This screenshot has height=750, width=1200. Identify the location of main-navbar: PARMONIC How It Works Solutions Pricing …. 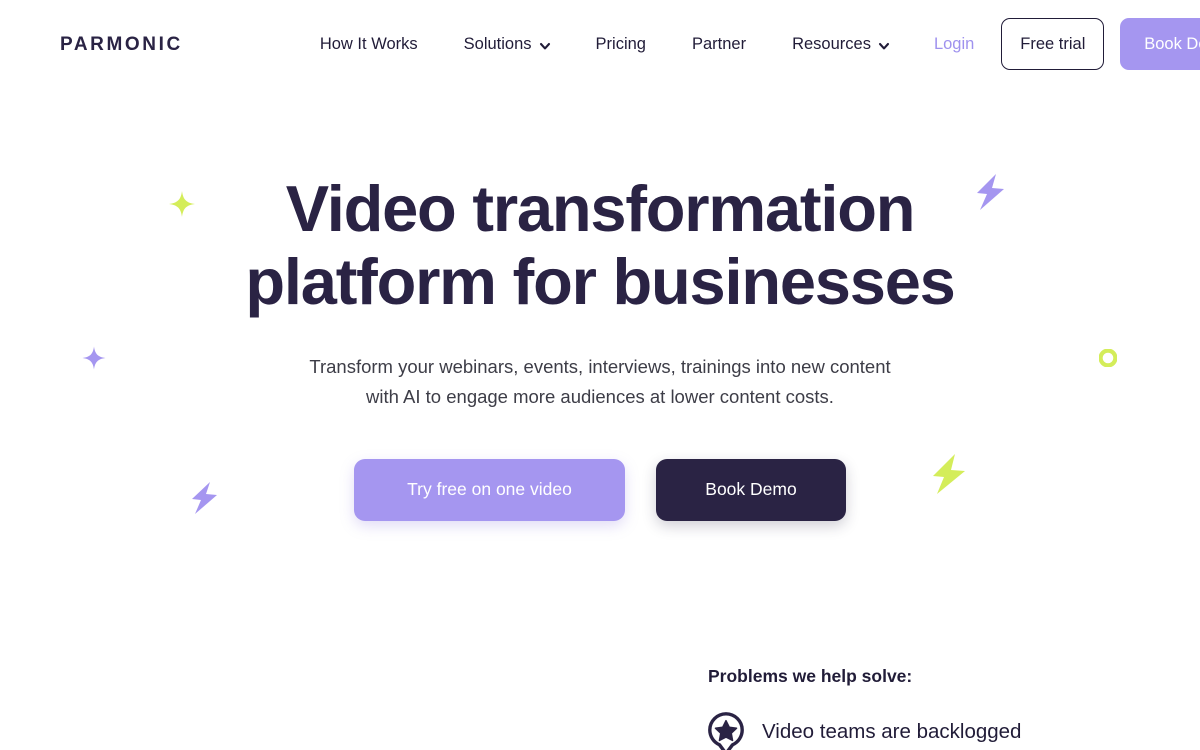
(600, 44).